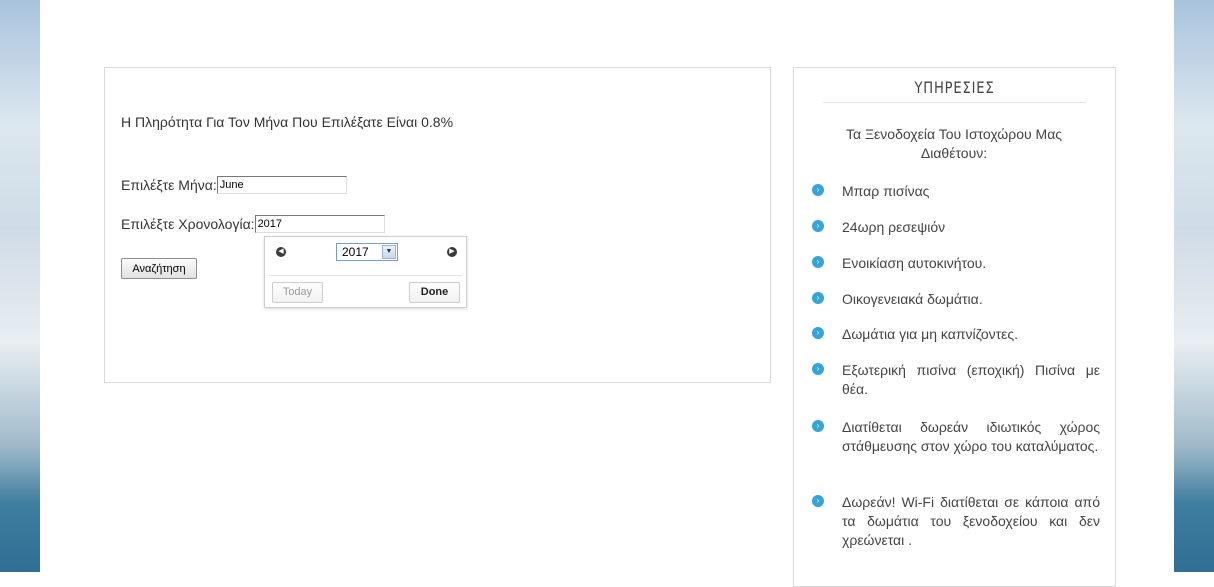 This screenshot has width=1214, height=587. I want to click on service-item: › Ενοικίαση αυτοκινήτου., so click(957, 263).